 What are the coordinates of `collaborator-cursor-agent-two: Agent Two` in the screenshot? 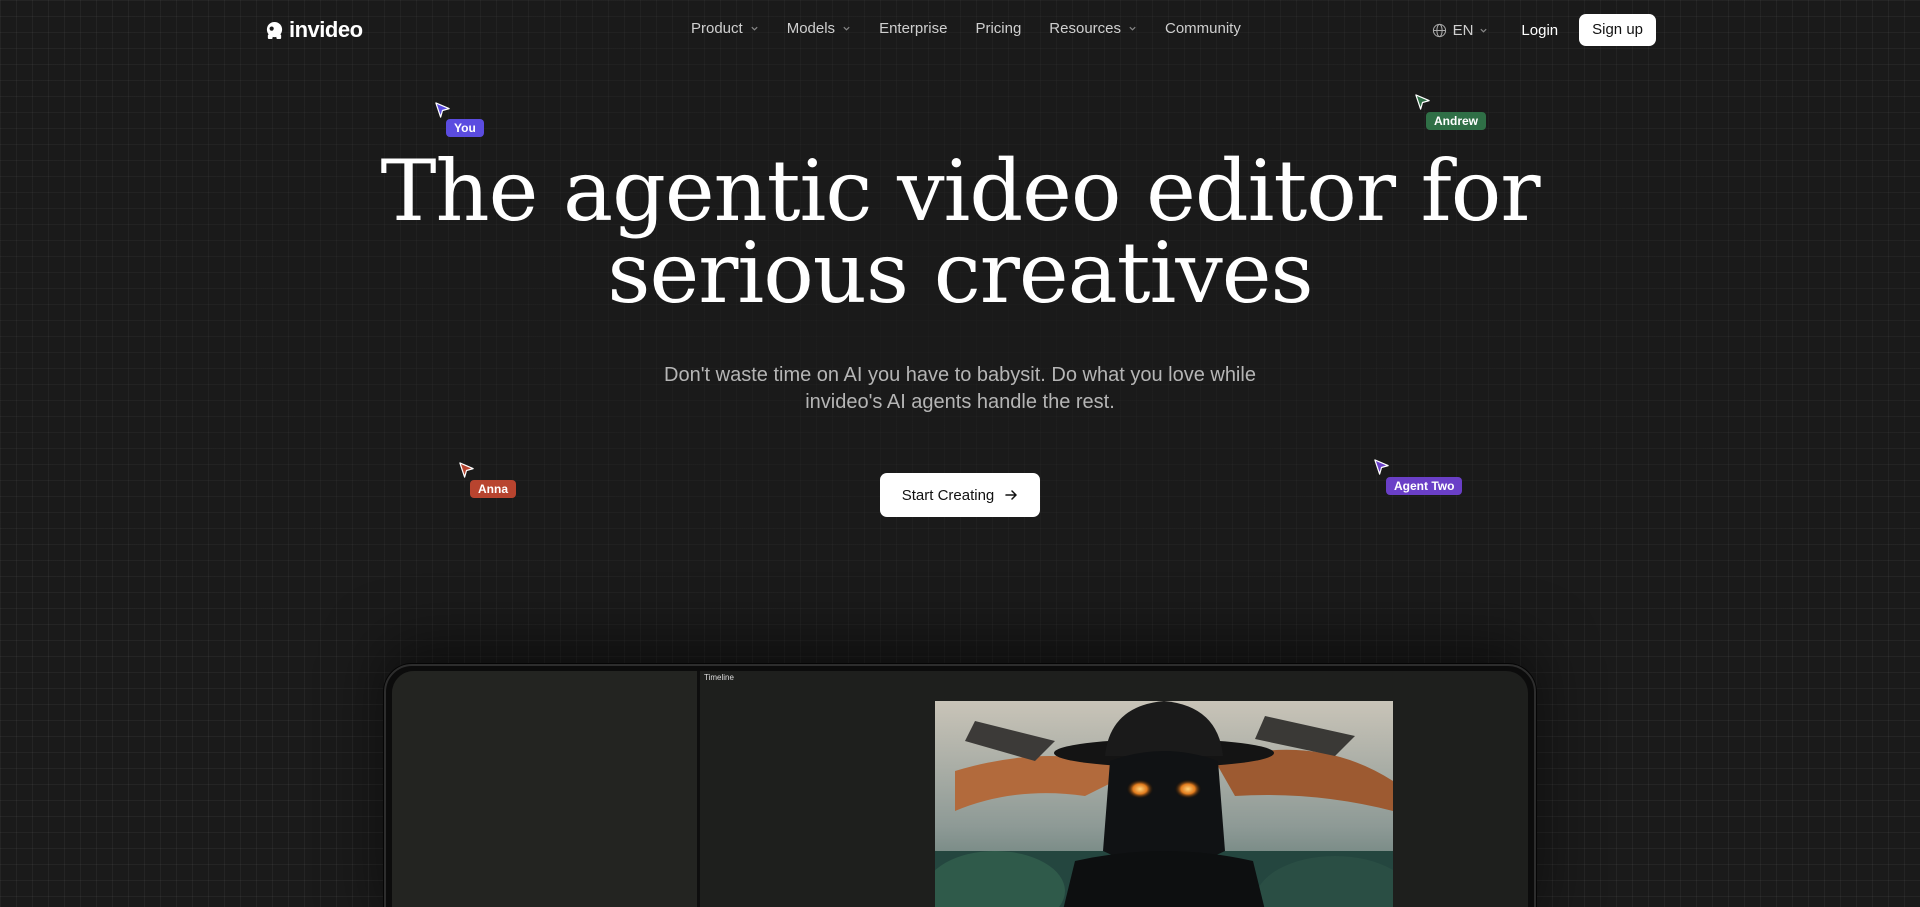 It's located at (1418, 477).